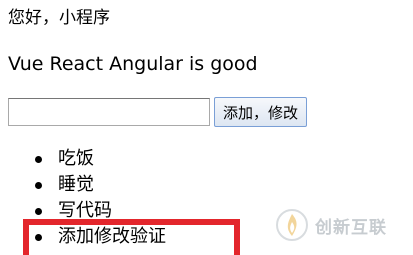  What do you see at coordinates (76, 184) in the screenshot?
I see `todo-item-label: 睡觉` at bounding box center [76, 184].